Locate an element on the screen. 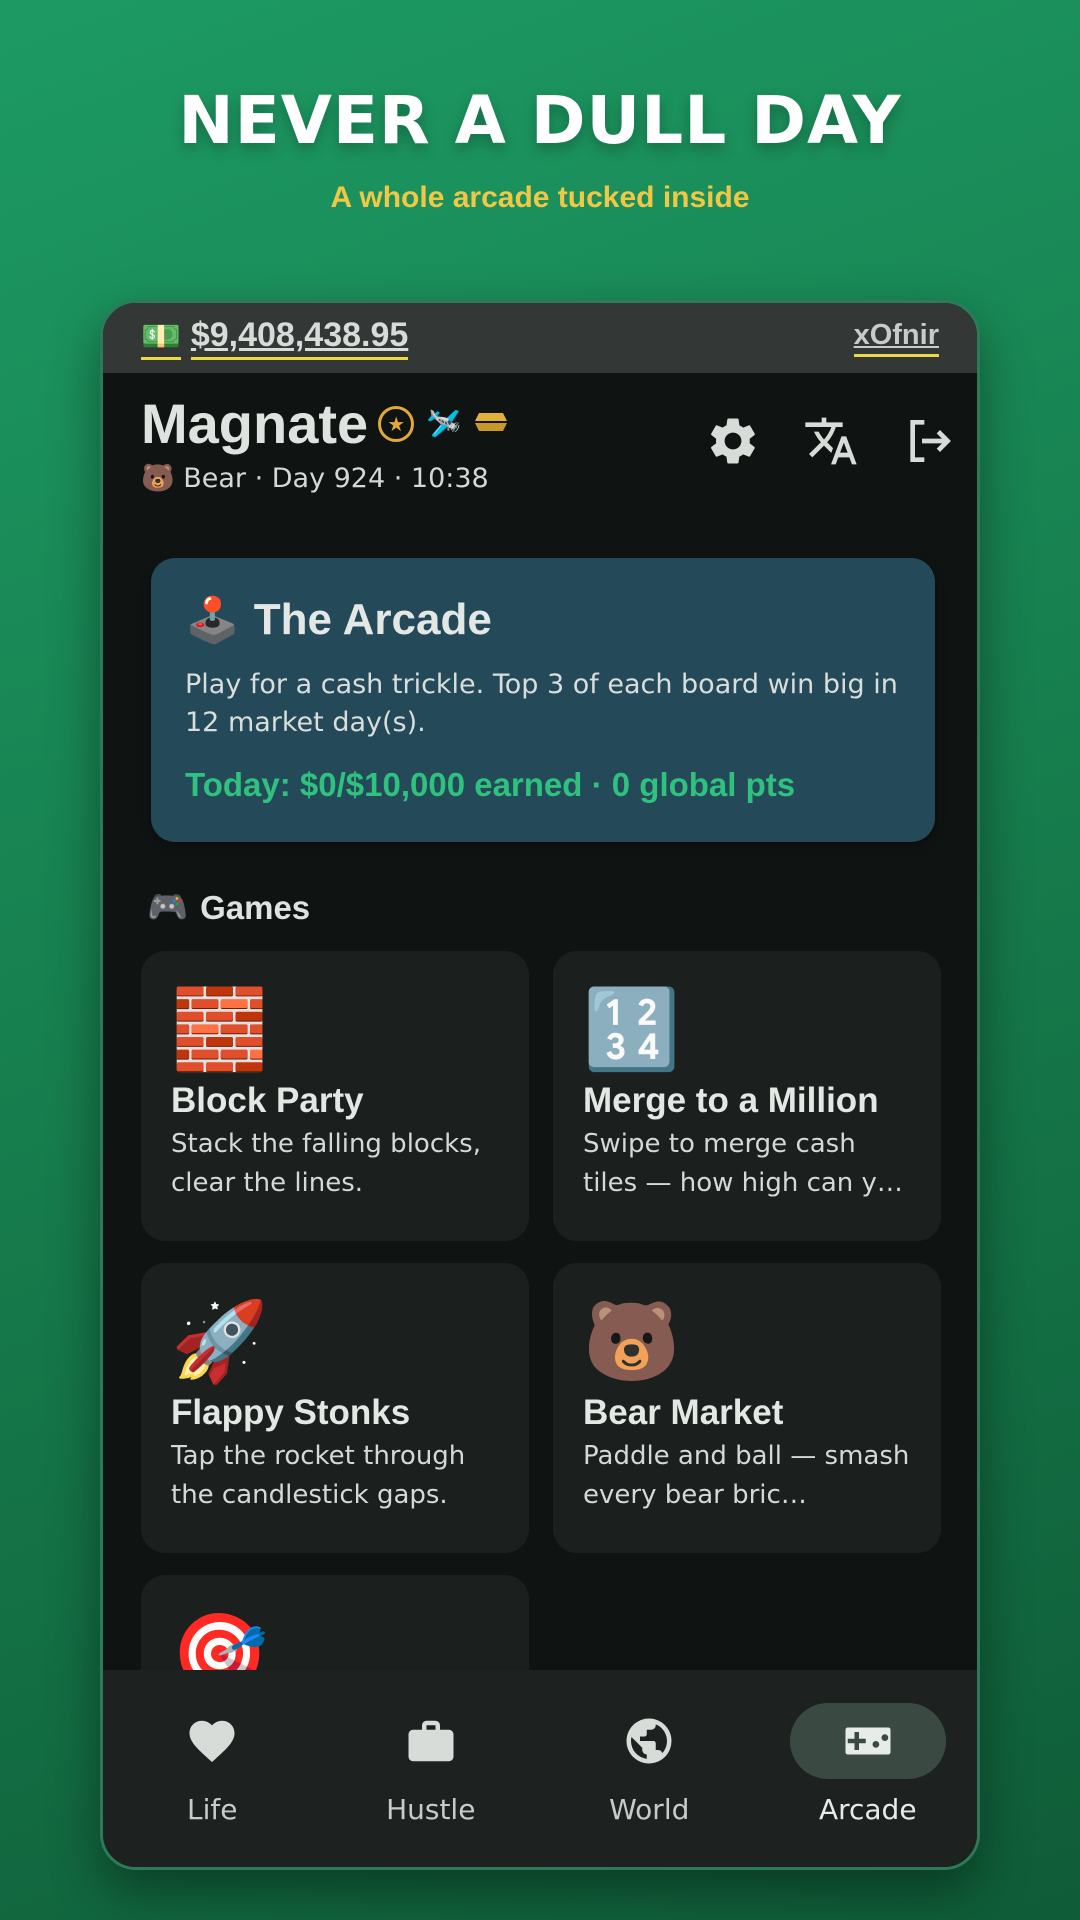  arcade-today-stats: Today: $0/$10,000 earned · 0 global pts is located at coordinates (490, 784).